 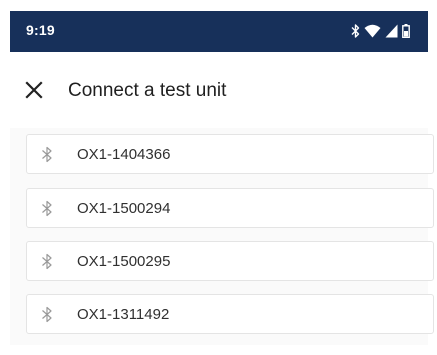 What do you see at coordinates (230, 261) in the screenshot?
I see `list-item-test-unit: OX1-1500295` at bounding box center [230, 261].